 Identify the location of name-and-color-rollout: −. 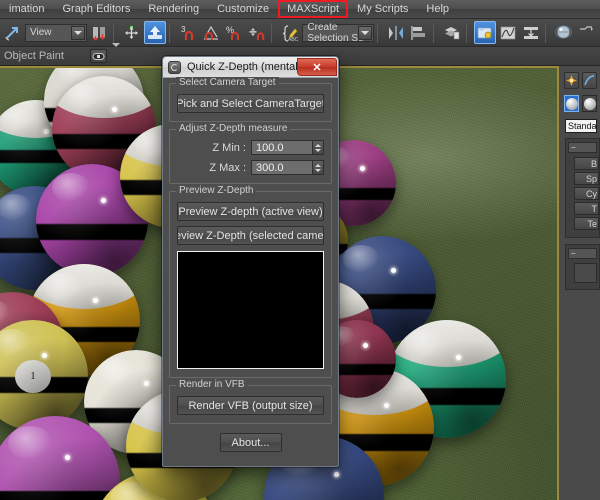
(582, 267).